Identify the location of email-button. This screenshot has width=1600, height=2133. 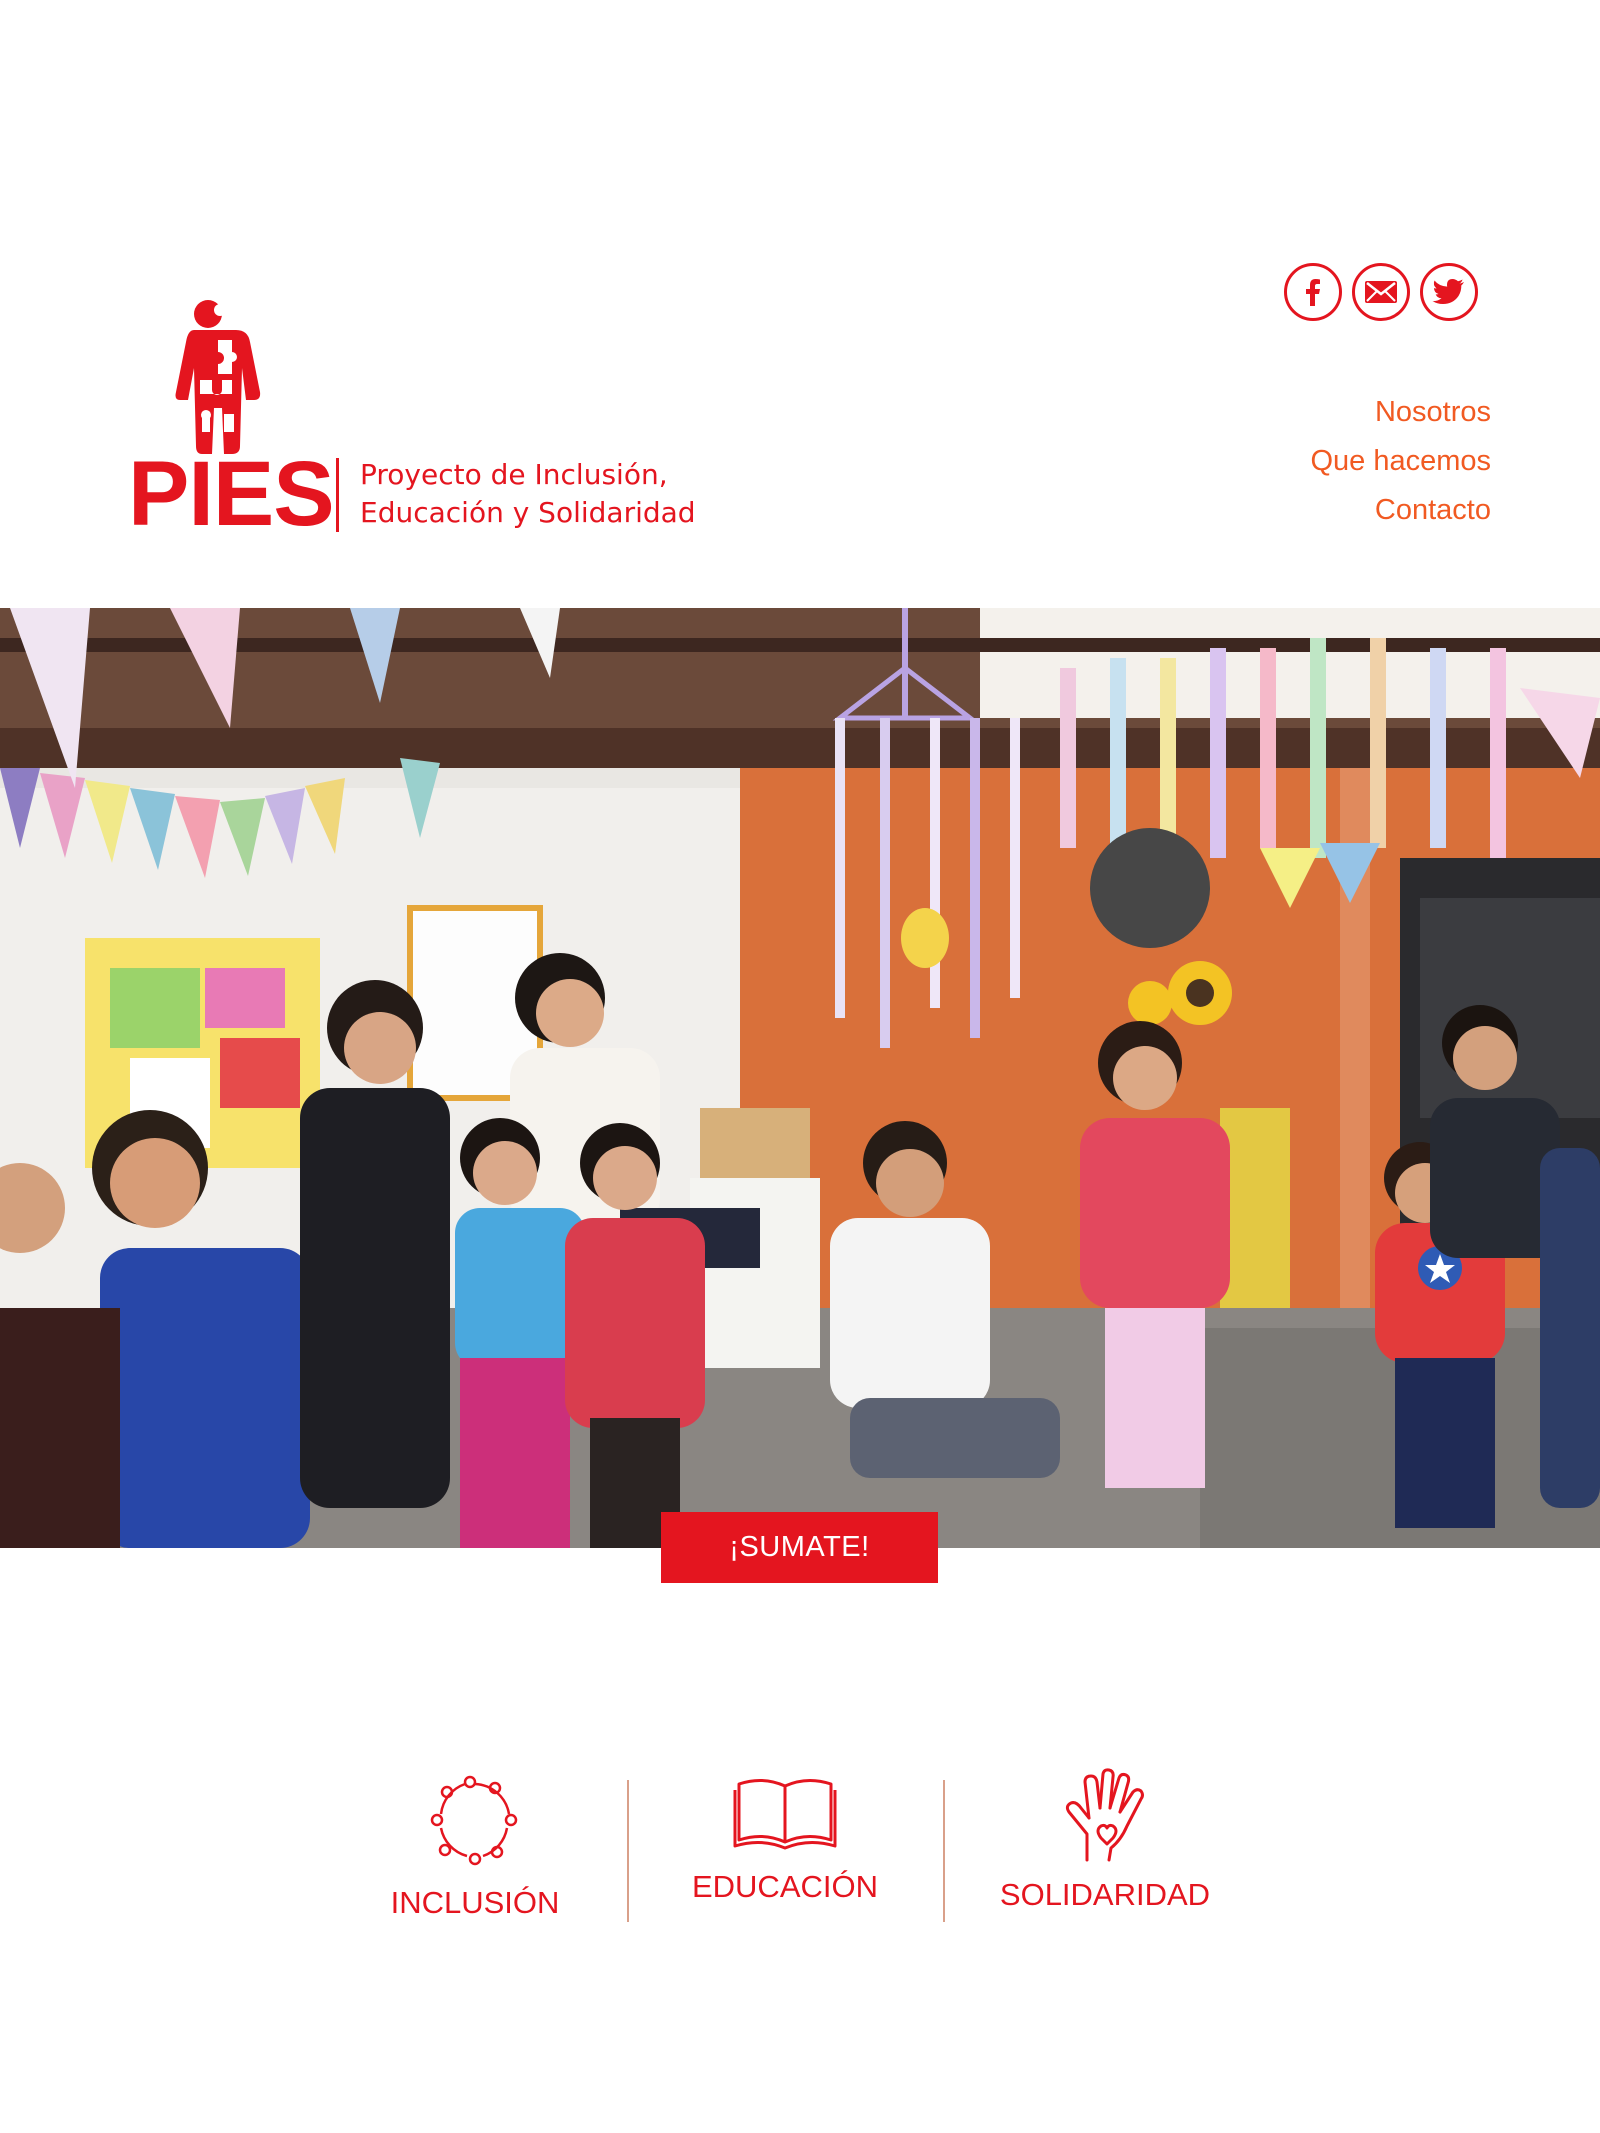
(1381, 292).